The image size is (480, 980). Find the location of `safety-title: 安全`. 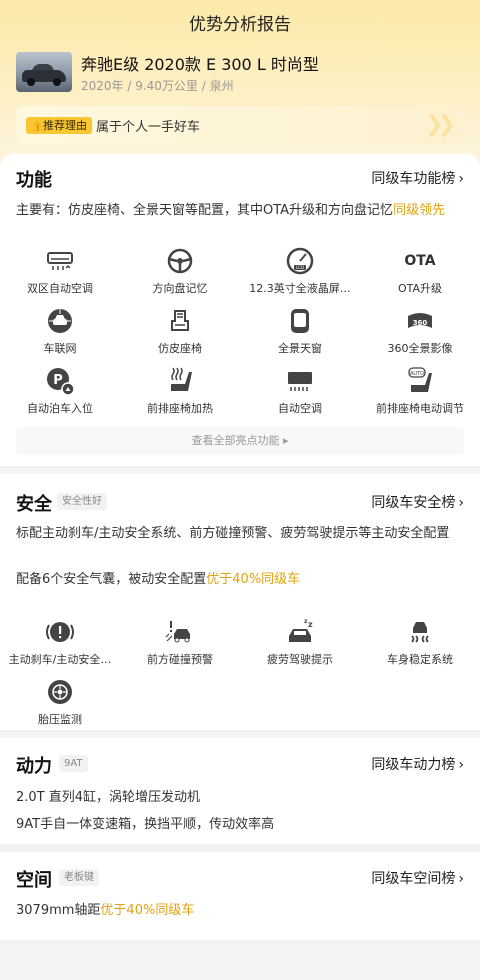

safety-title: 安全 is located at coordinates (34, 504).